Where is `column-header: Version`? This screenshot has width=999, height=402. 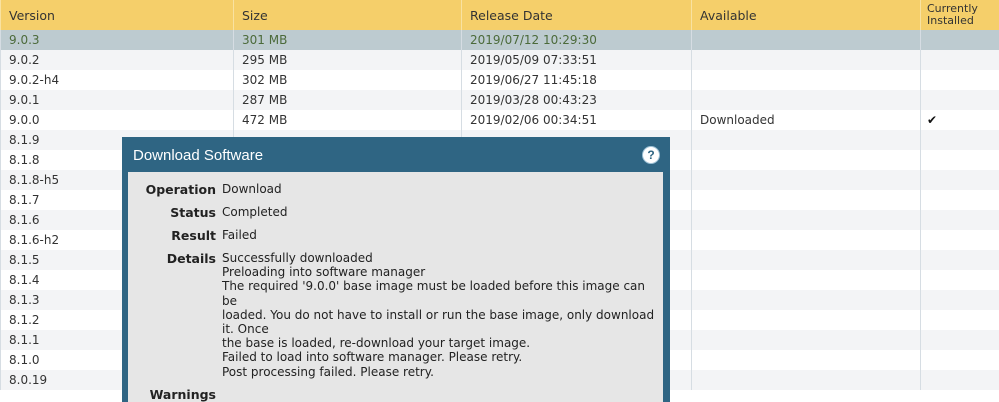 column-header: Version is located at coordinates (117, 15).